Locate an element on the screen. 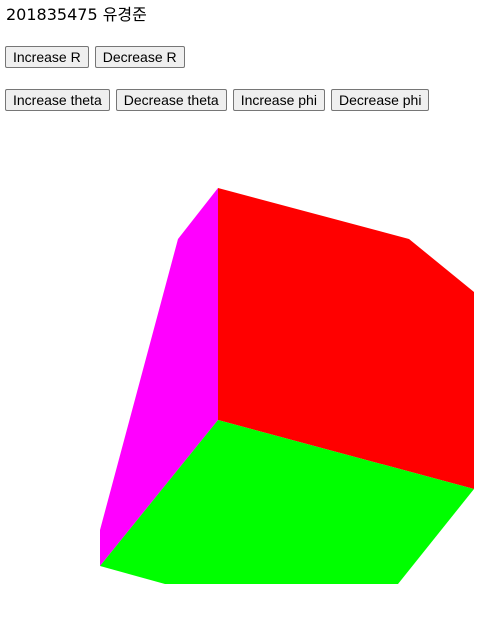 This screenshot has height=617, width=504. page-title: 201835475 유경준 is located at coordinates (76, 14).